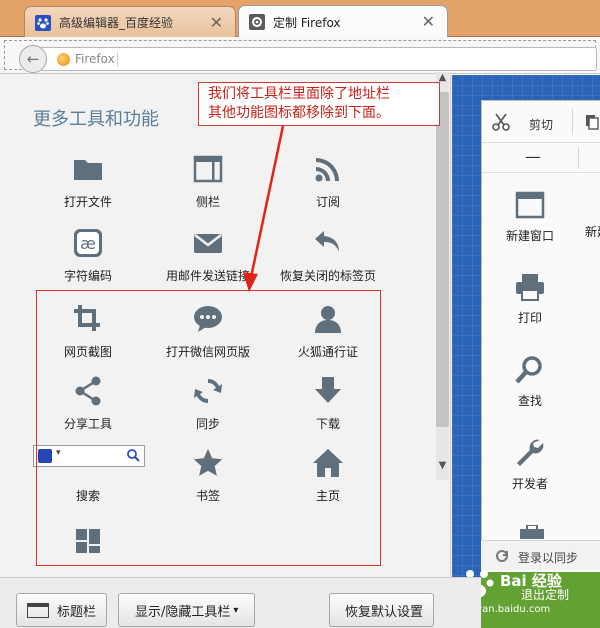 Image resolution: width=600 pixels, height=628 pixels. I want to click on zoom-controls: —, so click(541, 158).